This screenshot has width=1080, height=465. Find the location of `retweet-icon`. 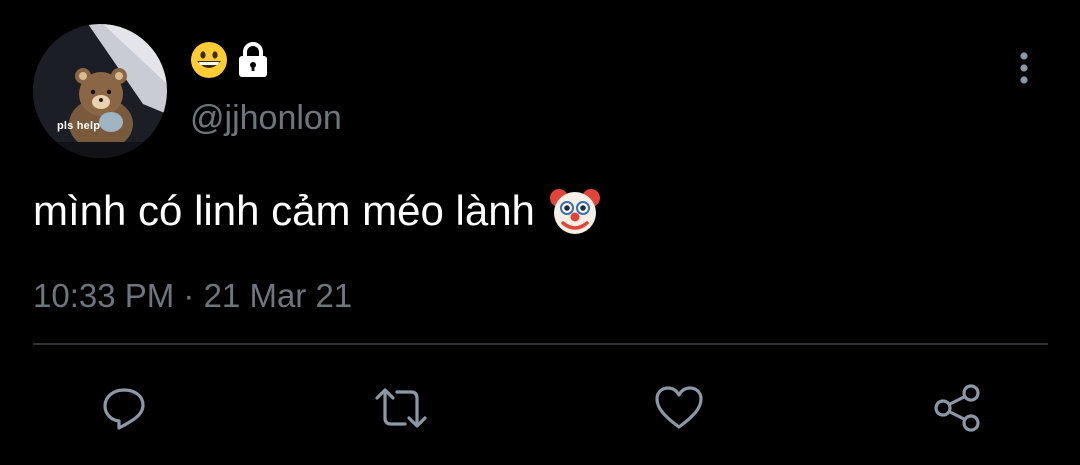

retweet-icon is located at coordinates (401, 408).